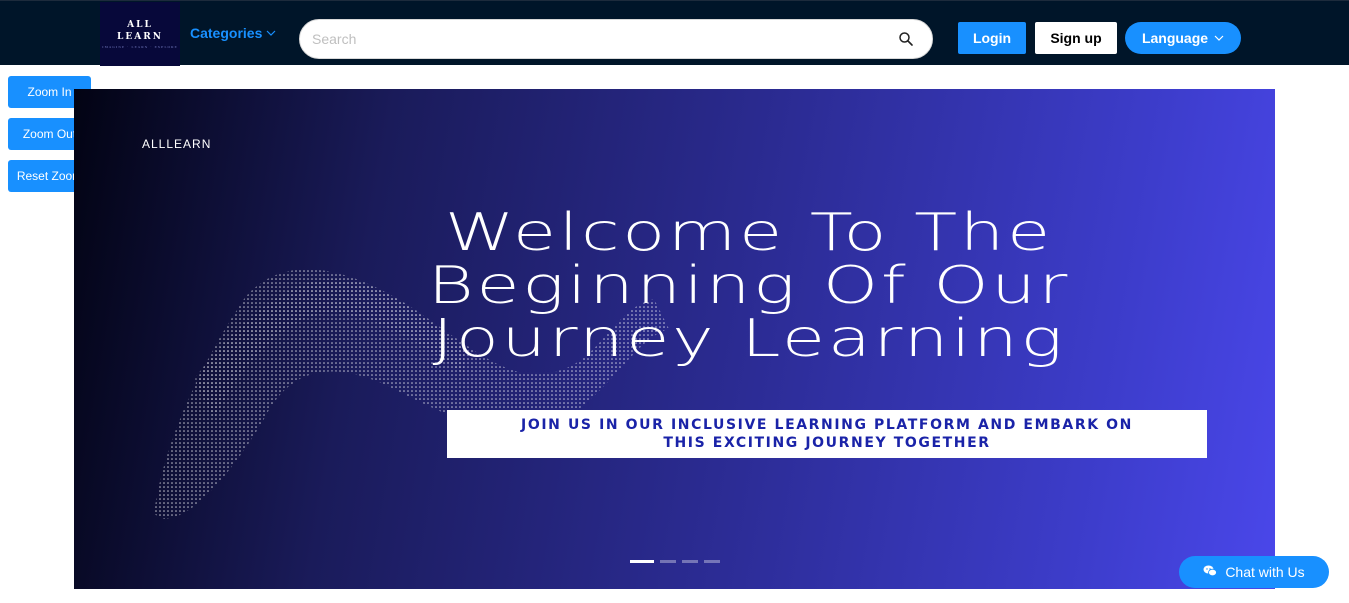 This screenshot has height=603, width=1349. I want to click on signup-button: Sign up, so click(1076, 38).